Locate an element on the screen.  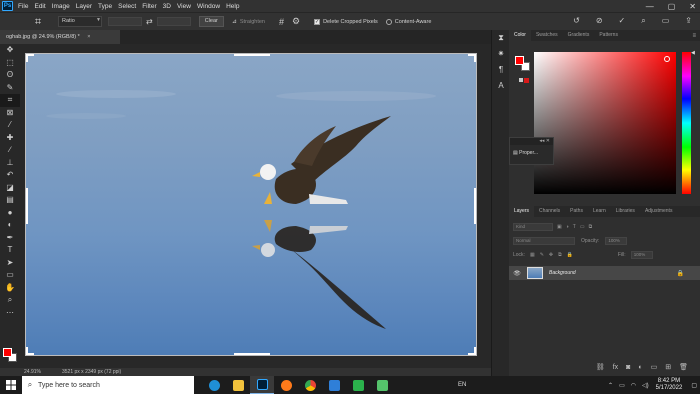
menu-window: Window is located at coordinates (208, 6).